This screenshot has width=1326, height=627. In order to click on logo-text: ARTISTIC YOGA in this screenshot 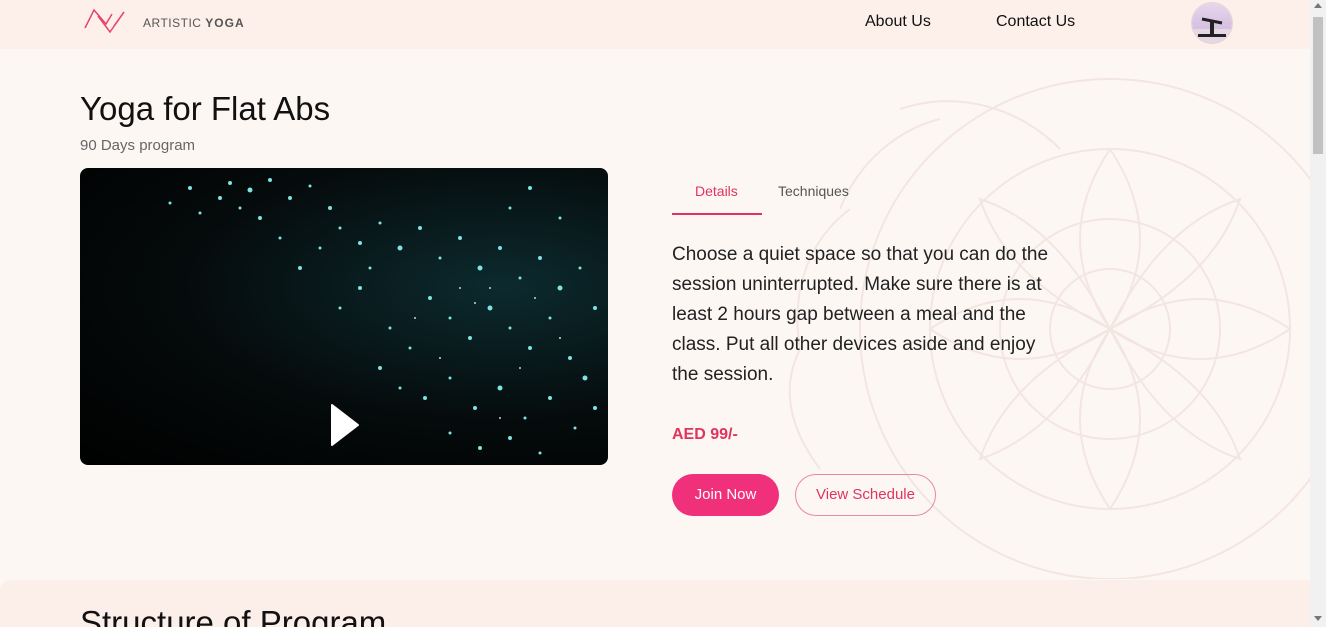, I will do `click(194, 23)`.